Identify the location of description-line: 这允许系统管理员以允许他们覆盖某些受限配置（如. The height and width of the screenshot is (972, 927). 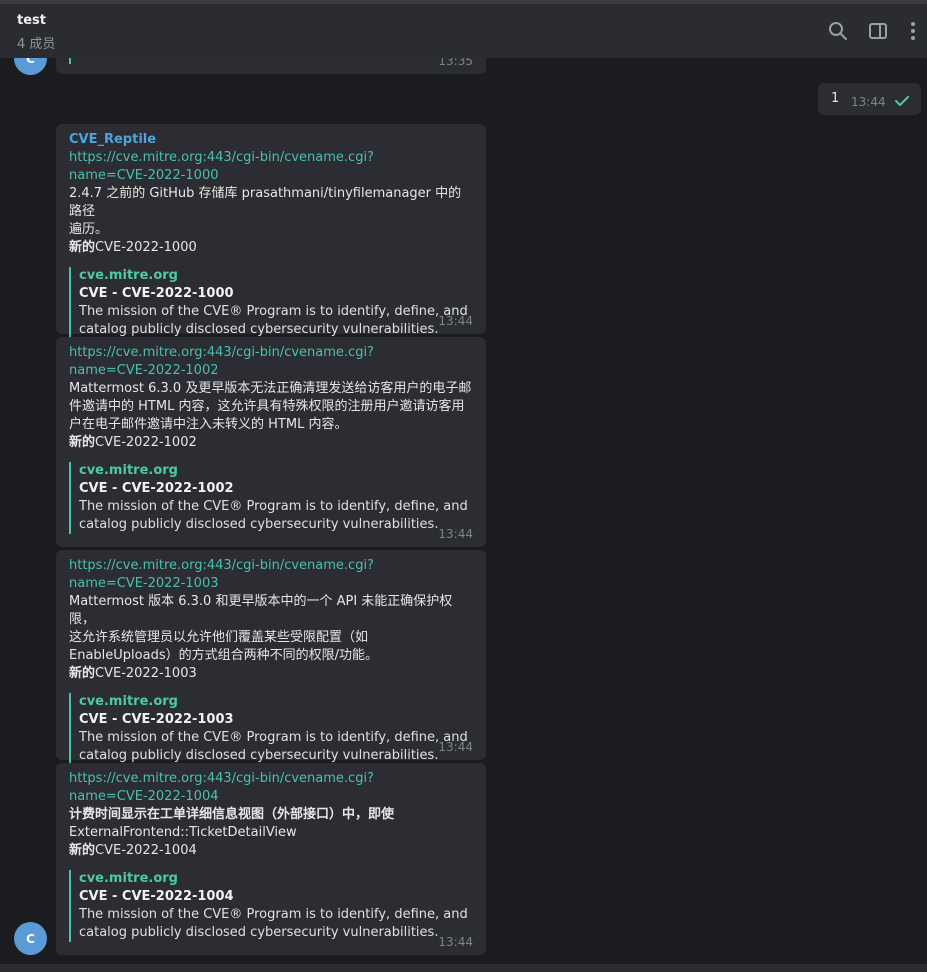
(219, 637).